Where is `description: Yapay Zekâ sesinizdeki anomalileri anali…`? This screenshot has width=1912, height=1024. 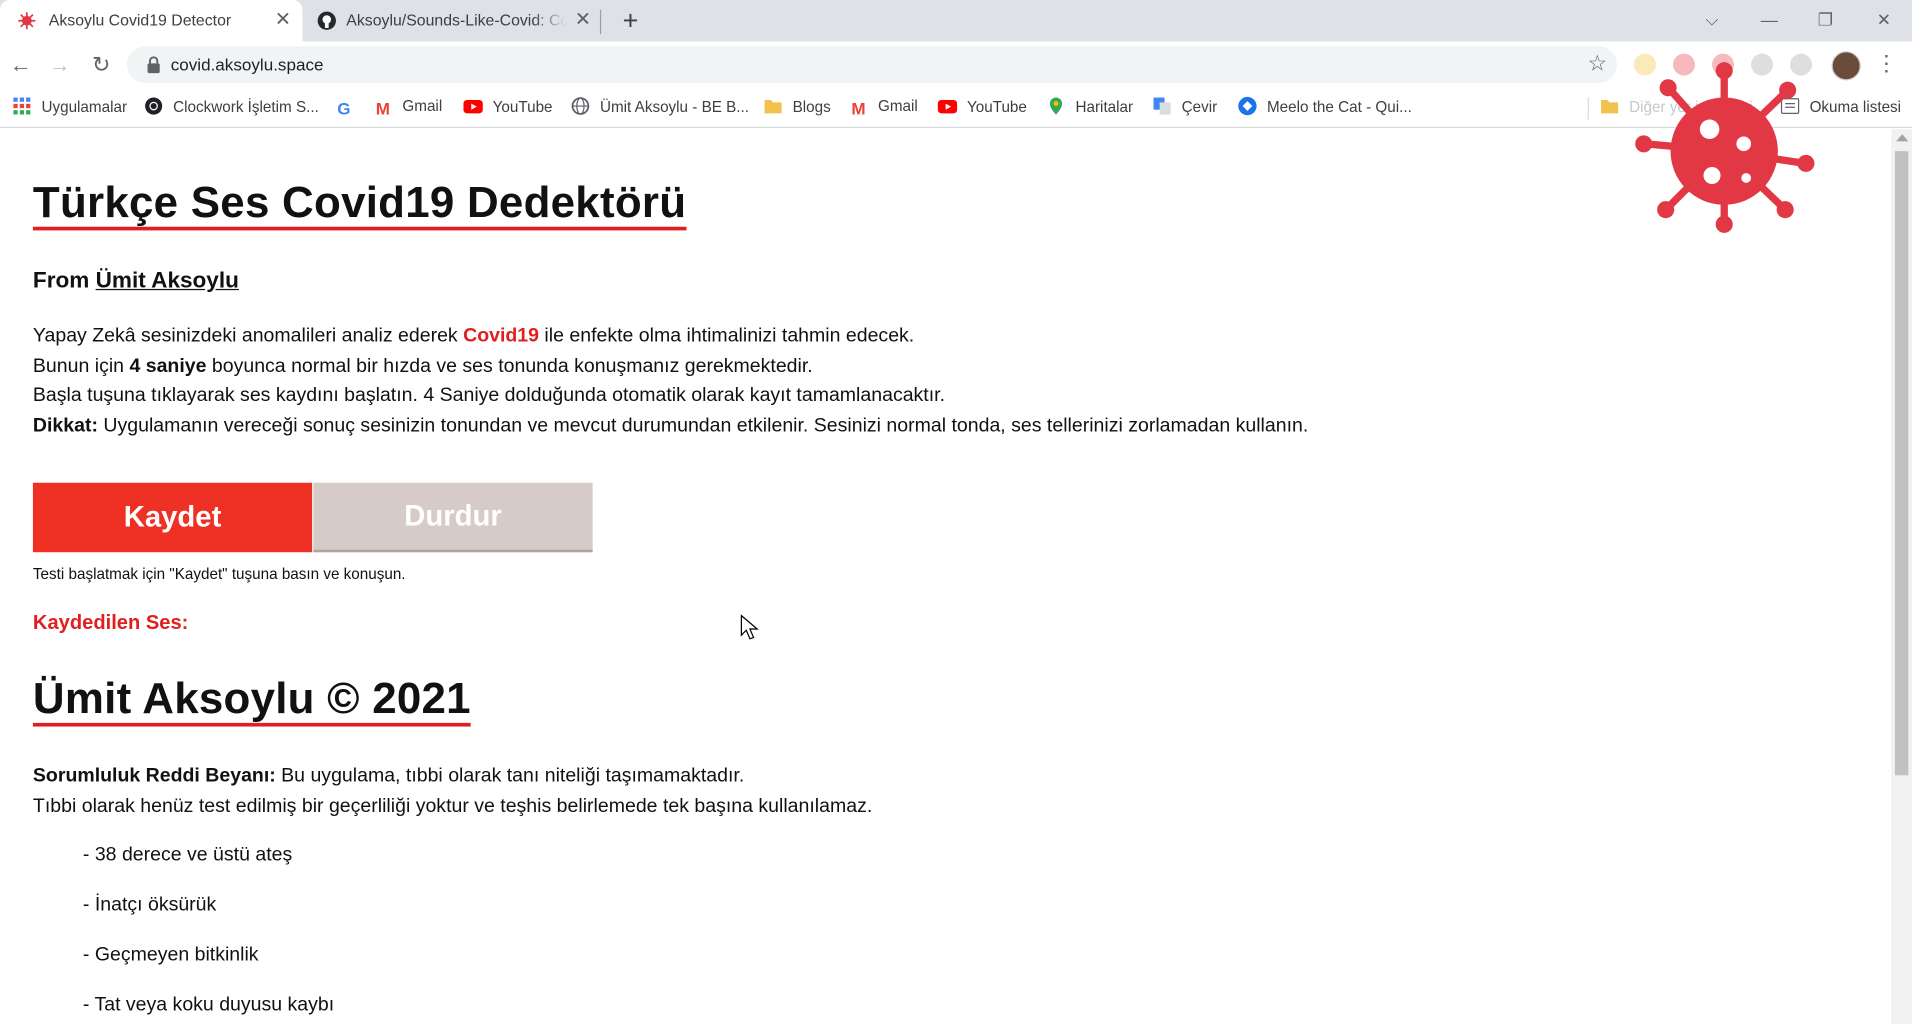
description: Yapay Zekâ sesinizdeki anomalileri anali… is located at coordinates (670, 381).